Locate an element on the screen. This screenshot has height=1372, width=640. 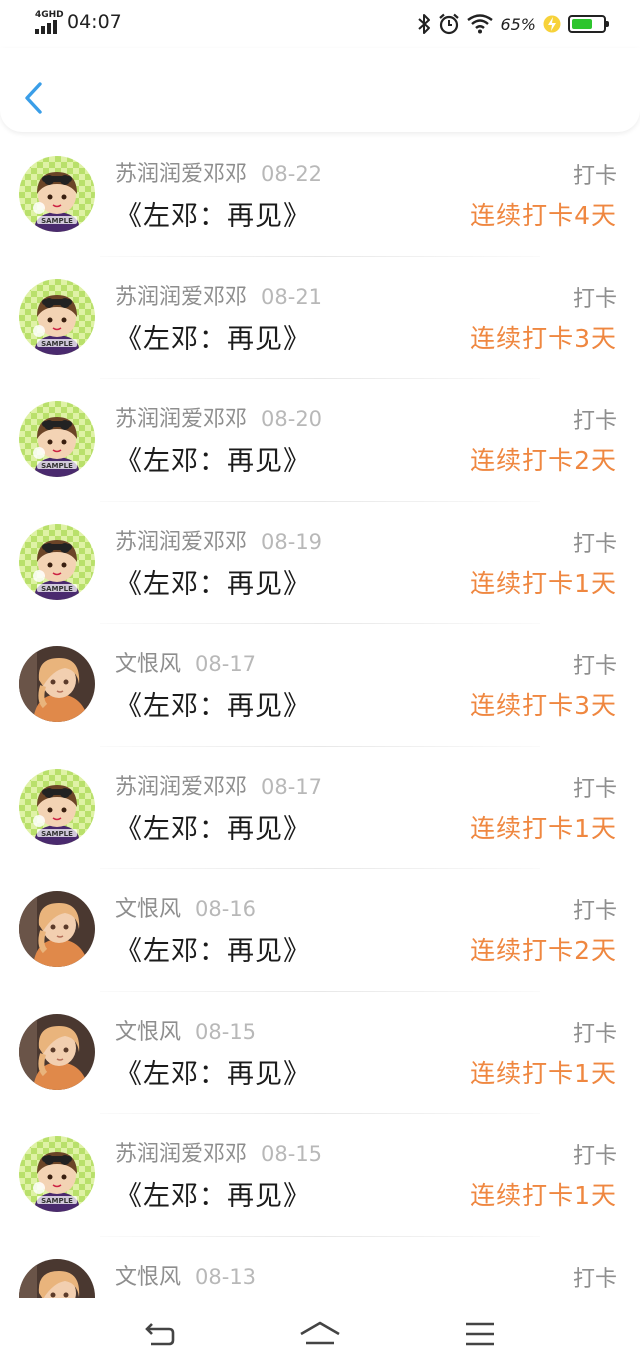
streak-text: 连续打卡3天 is located at coordinates (543, 338).